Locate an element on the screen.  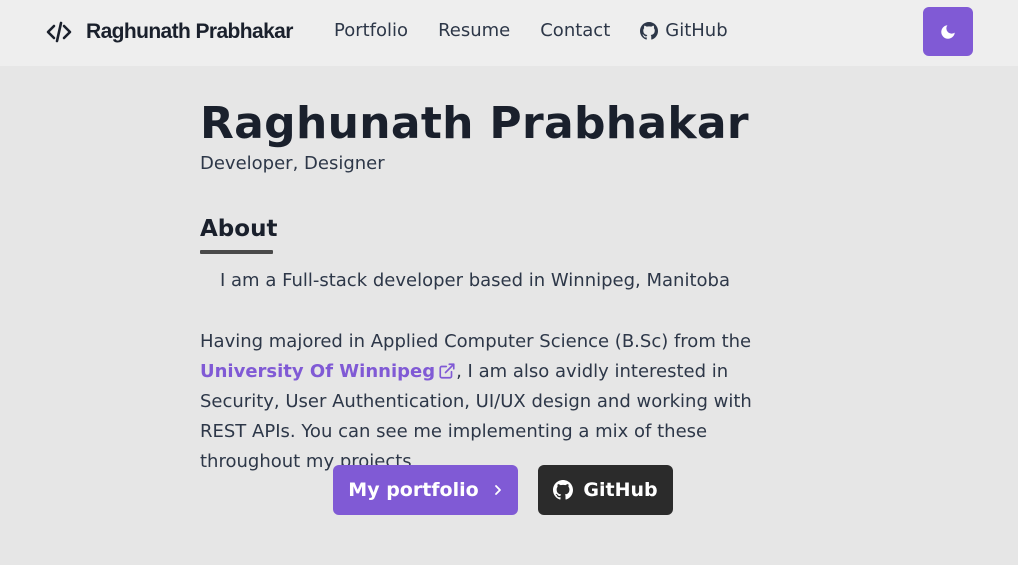
hero-title: Raghunath Prabhakar is located at coordinates (474, 123).